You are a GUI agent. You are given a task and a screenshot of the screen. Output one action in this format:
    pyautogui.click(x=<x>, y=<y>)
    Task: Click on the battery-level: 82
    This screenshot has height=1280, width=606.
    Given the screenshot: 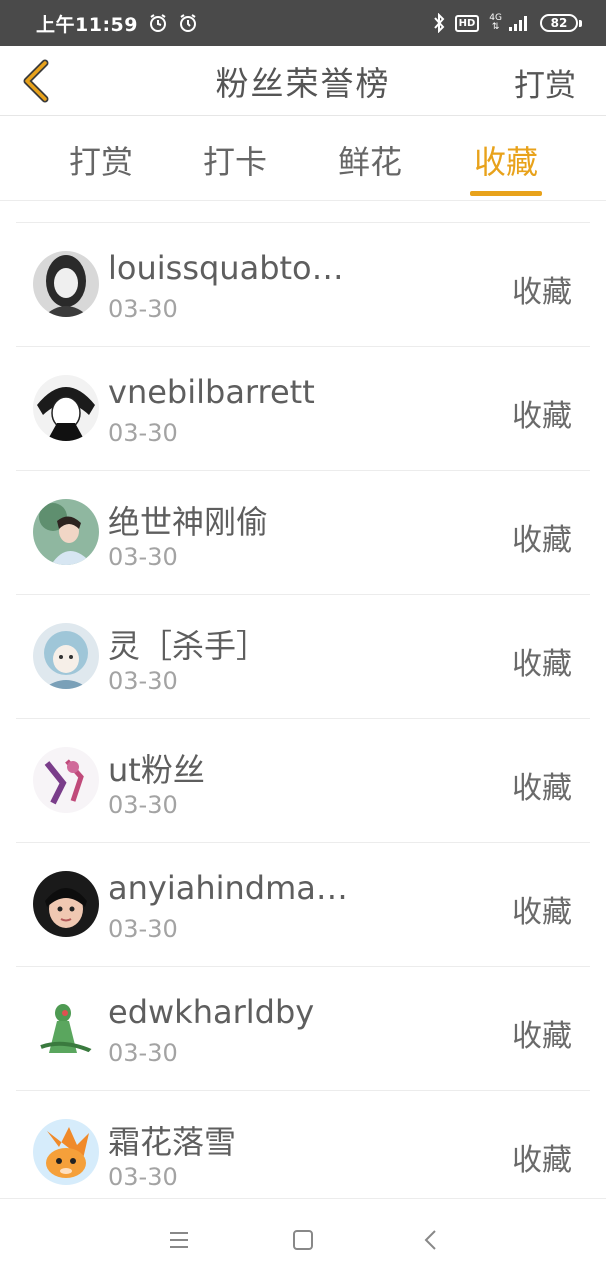 What is the action you would take?
    pyautogui.click(x=559, y=23)
    